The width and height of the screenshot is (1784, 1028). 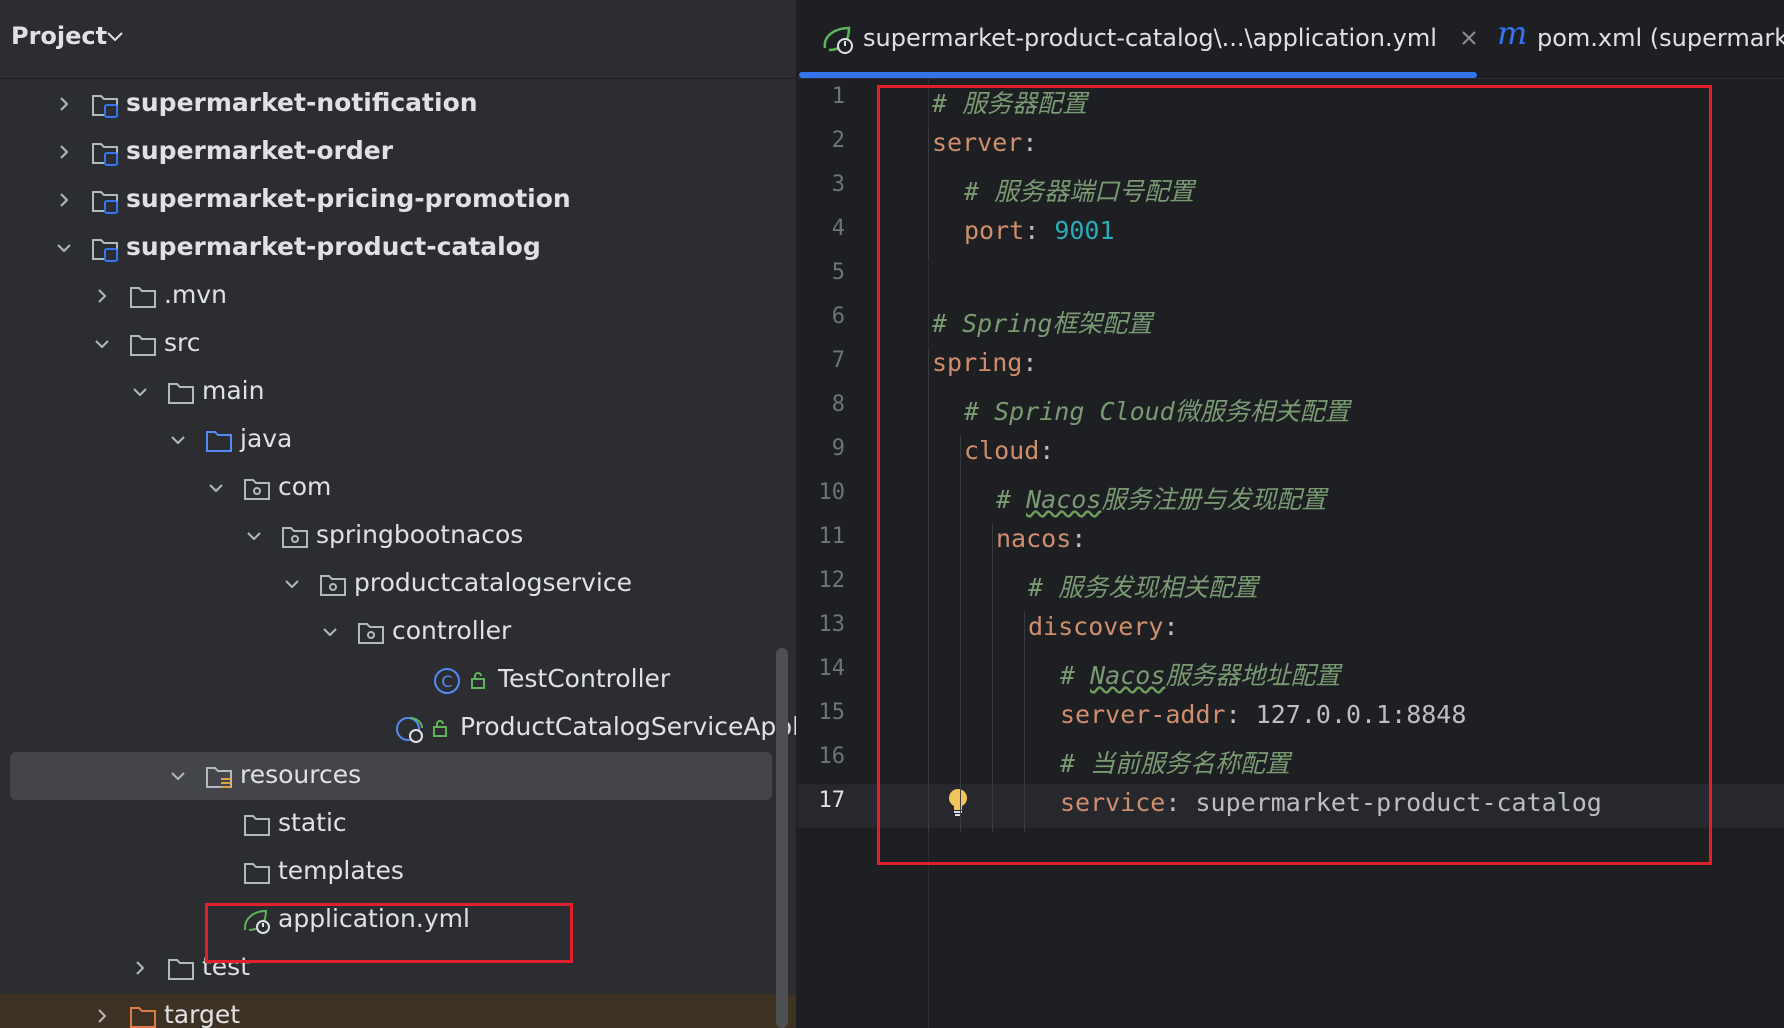 What do you see at coordinates (584, 678) in the screenshot?
I see `tree-item-label: TestController` at bounding box center [584, 678].